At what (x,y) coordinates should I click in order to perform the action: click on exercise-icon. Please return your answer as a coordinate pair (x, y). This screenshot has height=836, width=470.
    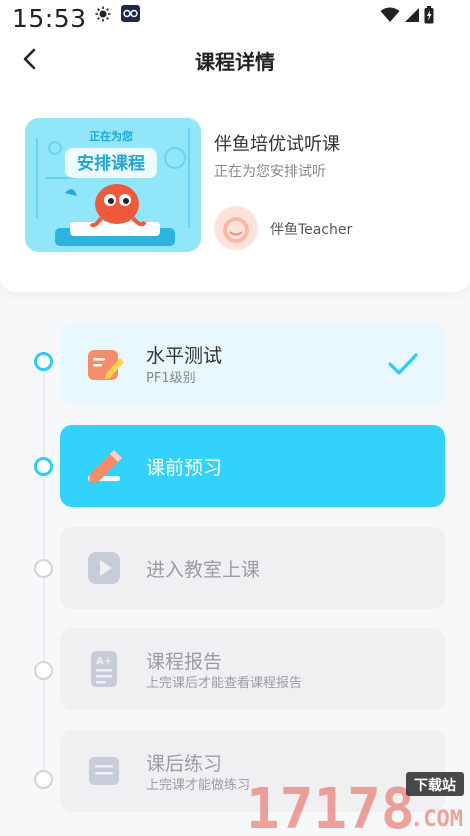
    Looking at the image, I should click on (104, 771).